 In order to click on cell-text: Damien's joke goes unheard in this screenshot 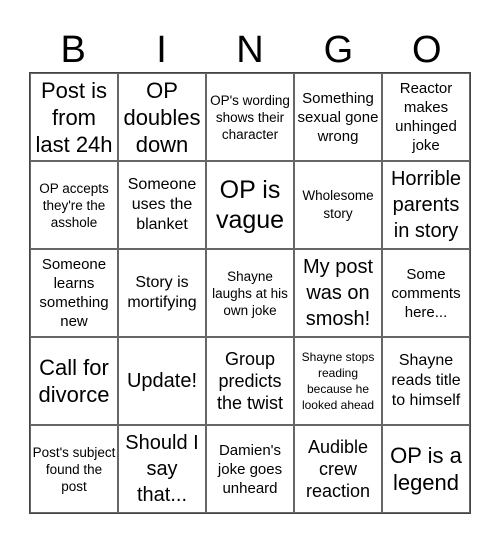, I will do `click(250, 469)`.